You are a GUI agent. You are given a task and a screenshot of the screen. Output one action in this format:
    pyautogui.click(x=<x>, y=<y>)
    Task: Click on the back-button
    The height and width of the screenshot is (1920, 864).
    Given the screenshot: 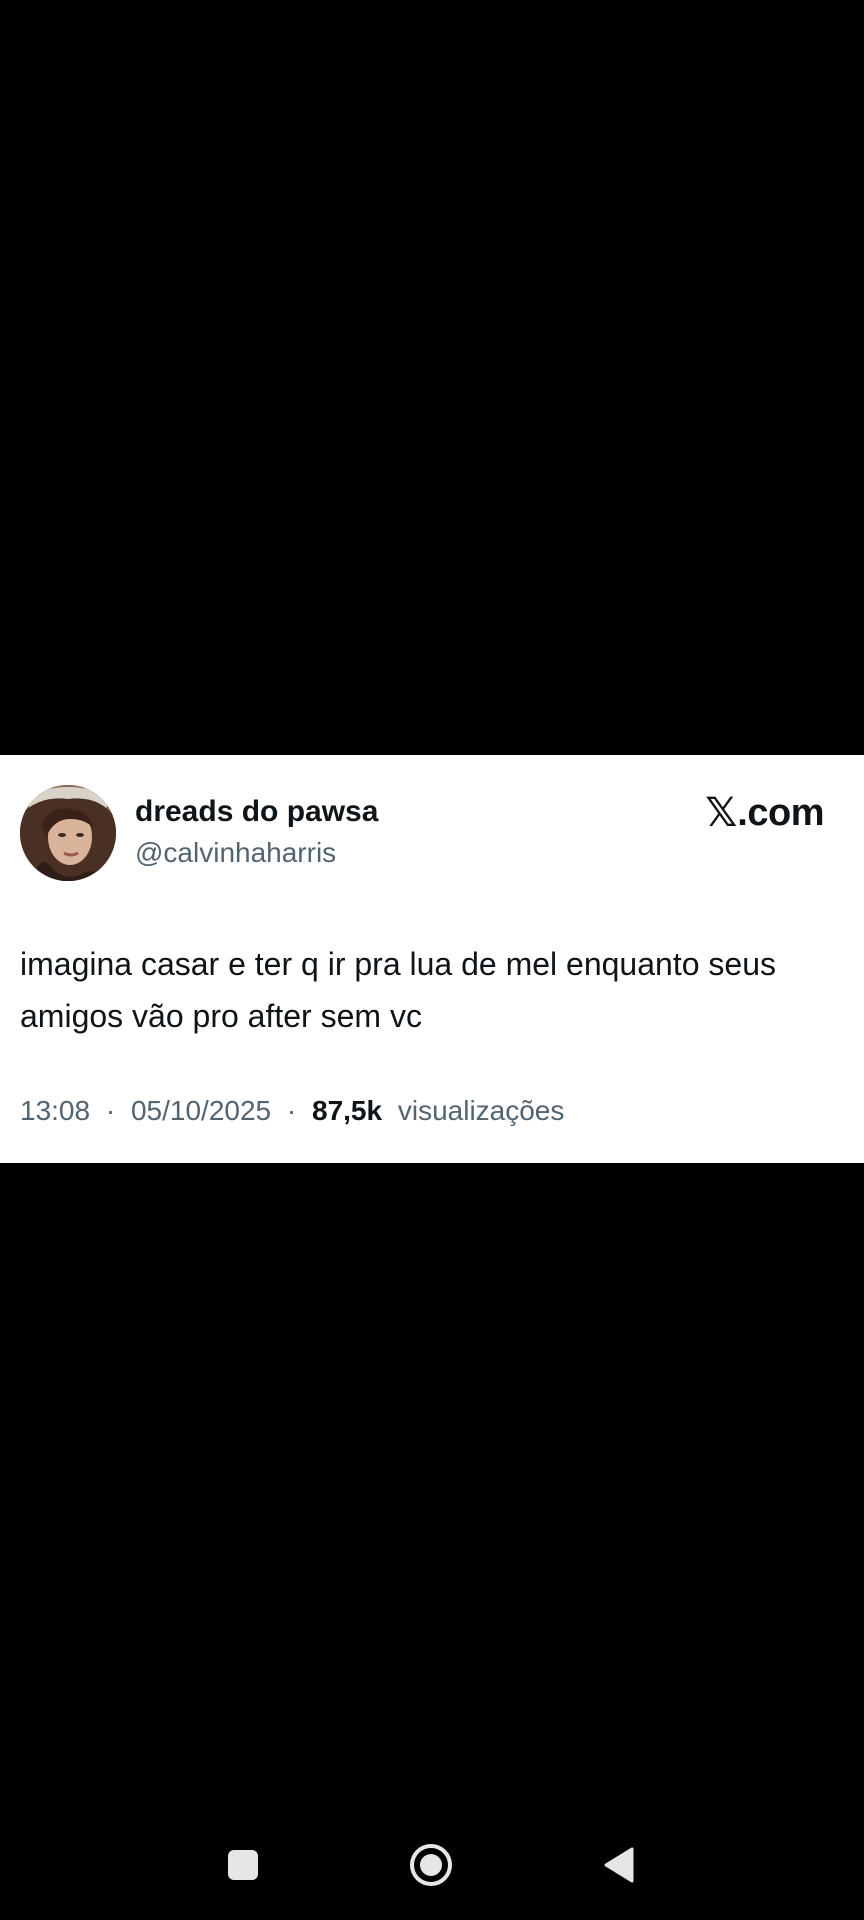 What is the action you would take?
    pyautogui.click(x=619, y=1865)
    